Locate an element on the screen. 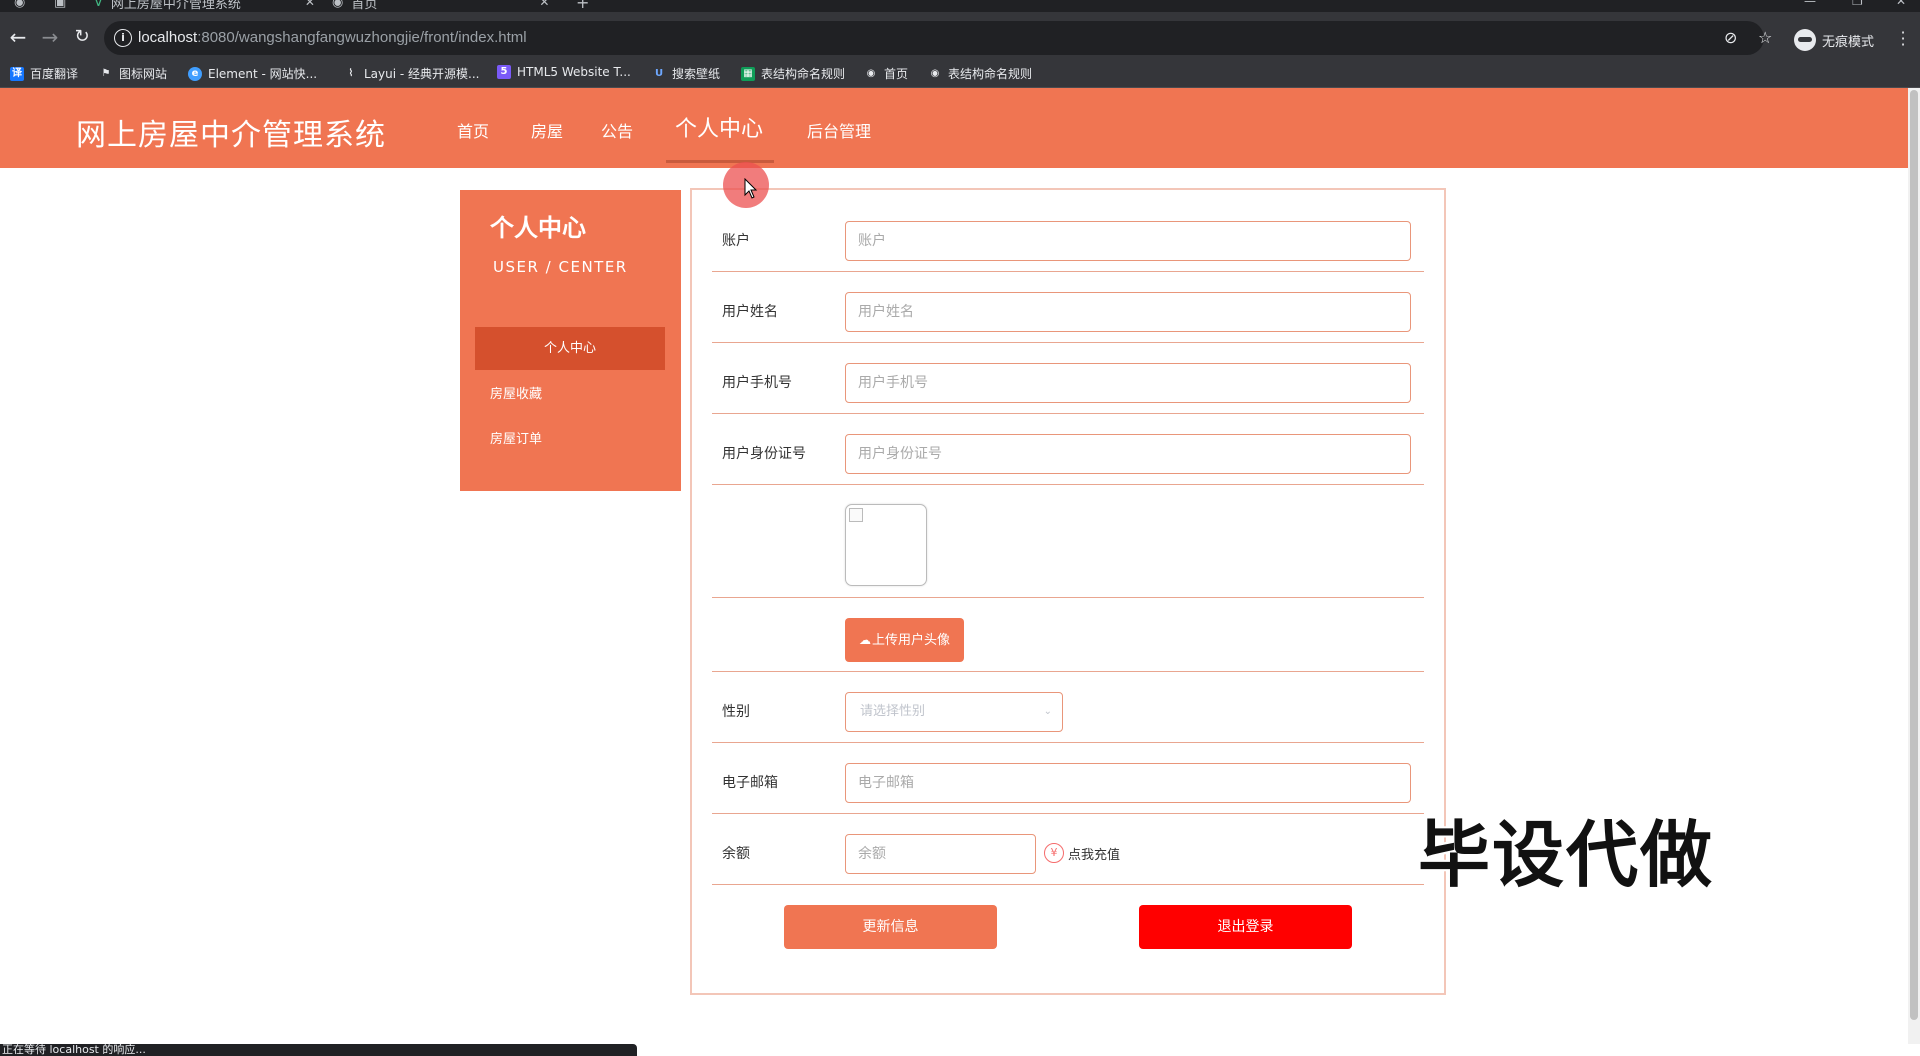 The height and width of the screenshot is (1056, 1920). flag-icon: ⚑ is located at coordinates (106, 73).